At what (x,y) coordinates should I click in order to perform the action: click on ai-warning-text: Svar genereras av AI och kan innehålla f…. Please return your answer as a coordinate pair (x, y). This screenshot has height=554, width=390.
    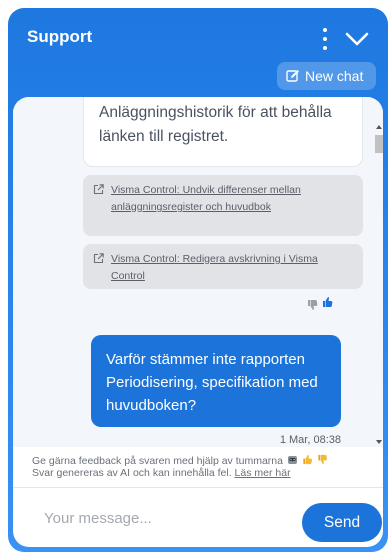
    Looking at the image, I should click on (132, 473).